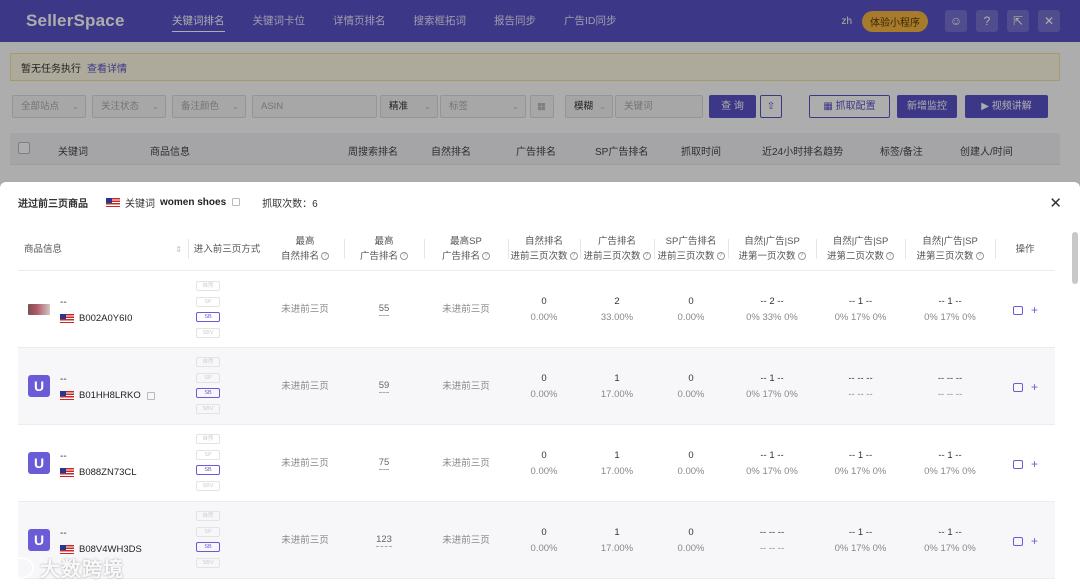 The height and width of the screenshot is (586, 1080). What do you see at coordinates (305, 241) in the screenshot?
I see `header-best-natural-line1: 最高` at bounding box center [305, 241].